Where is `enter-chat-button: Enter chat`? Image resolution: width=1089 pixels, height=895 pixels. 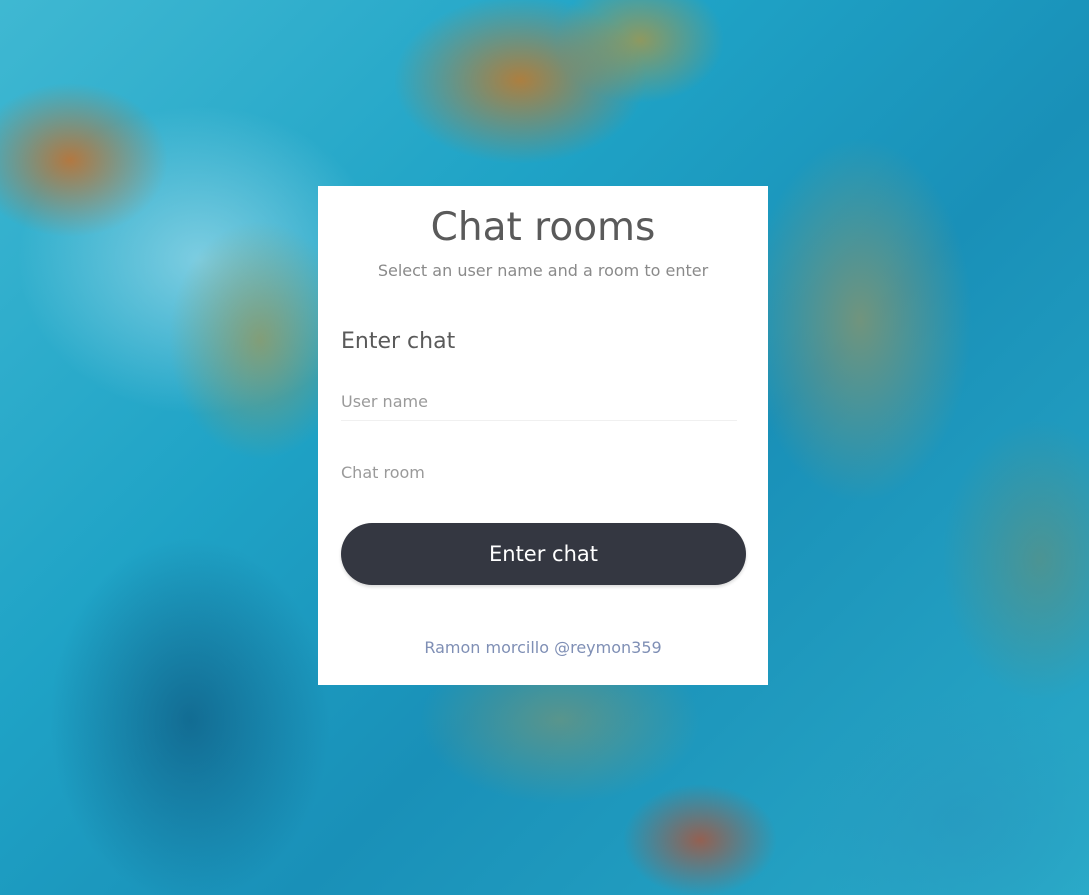 enter-chat-button: Enter chat is located at coordinates (543, 554).